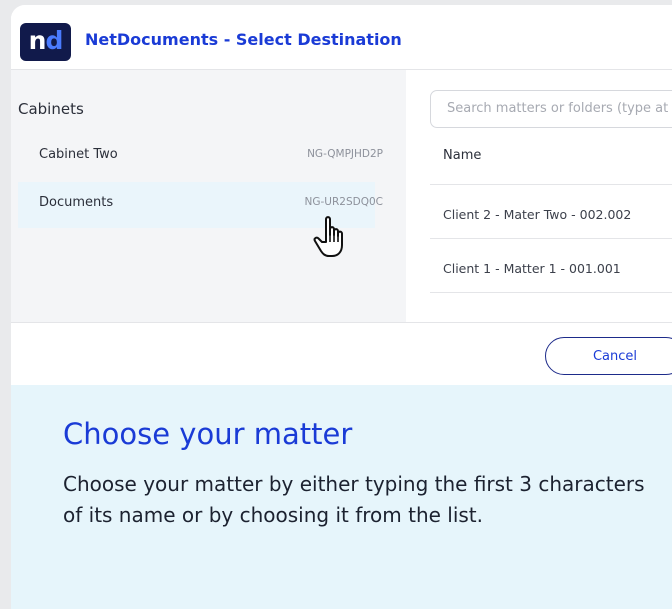  What do you see at coordinates (78, 154) in the screenshot?
I see `cabinet-name: Cabinet Two` at bounding box center [78, 154].